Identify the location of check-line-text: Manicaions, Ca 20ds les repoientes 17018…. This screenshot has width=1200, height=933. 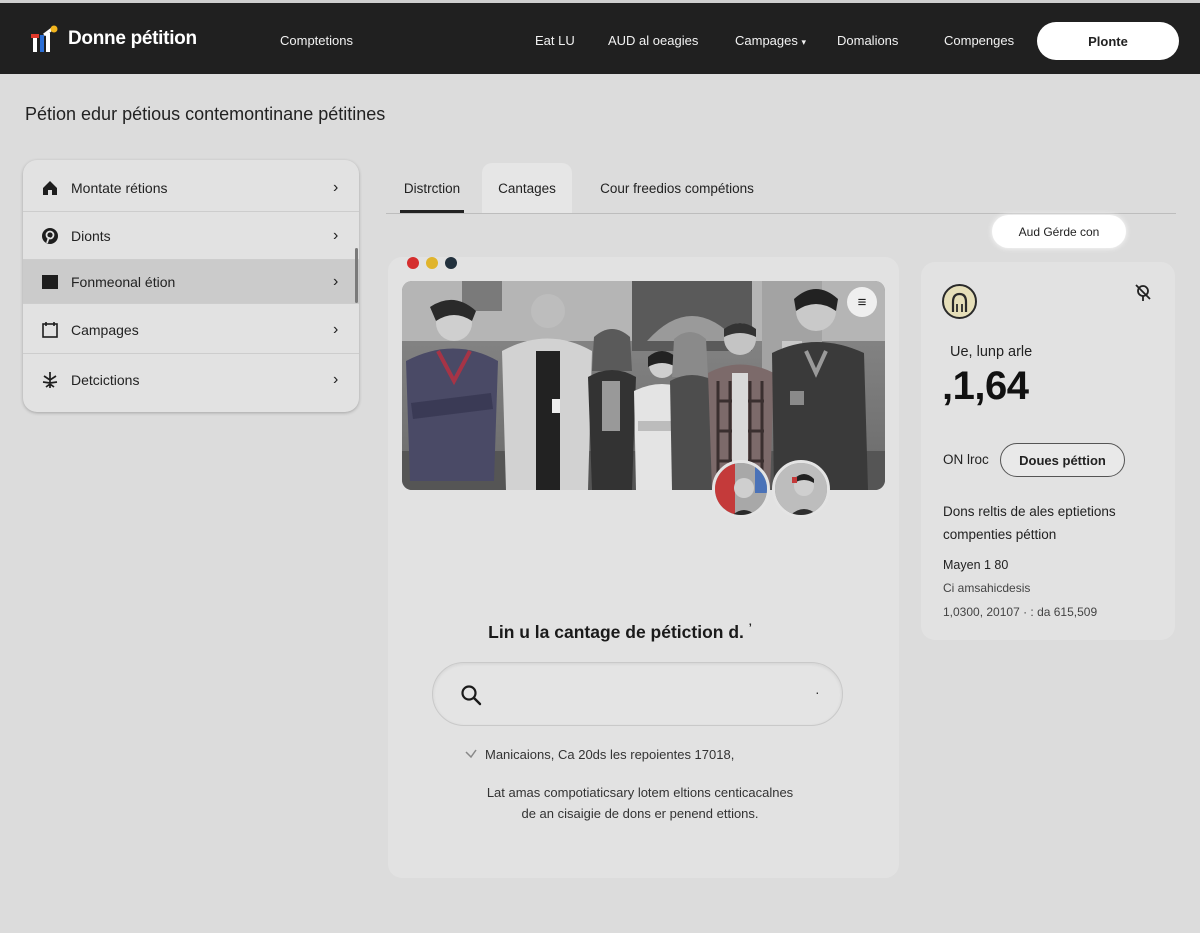
(610, 754).